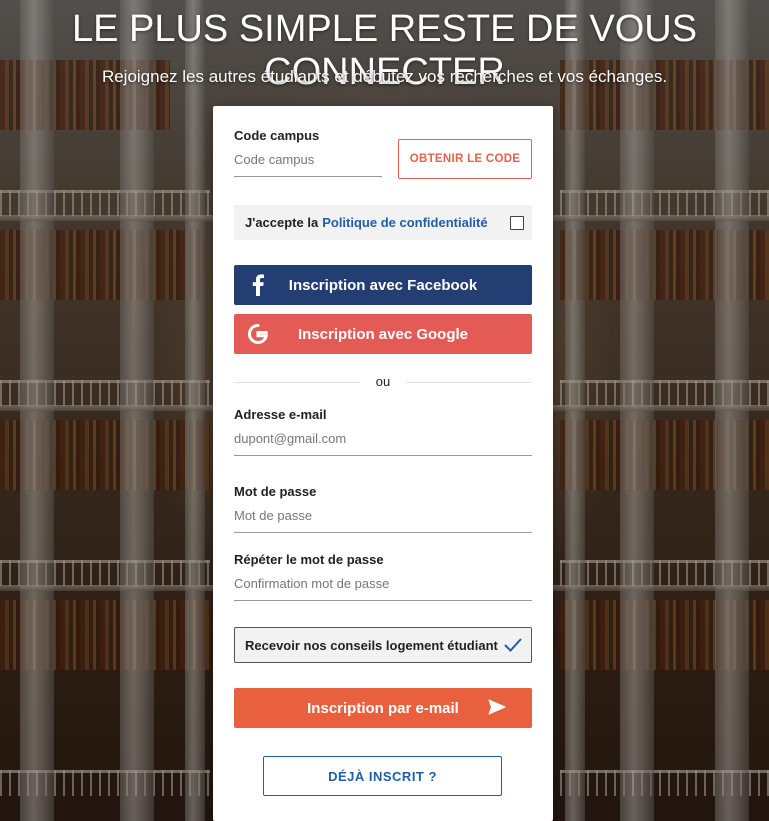 The height and width of the screenshot is (821, 769). What do you see at coordinates (383, 382) in the screenshot?
I see `or-divider: ou` at bounding box center [383, 382].